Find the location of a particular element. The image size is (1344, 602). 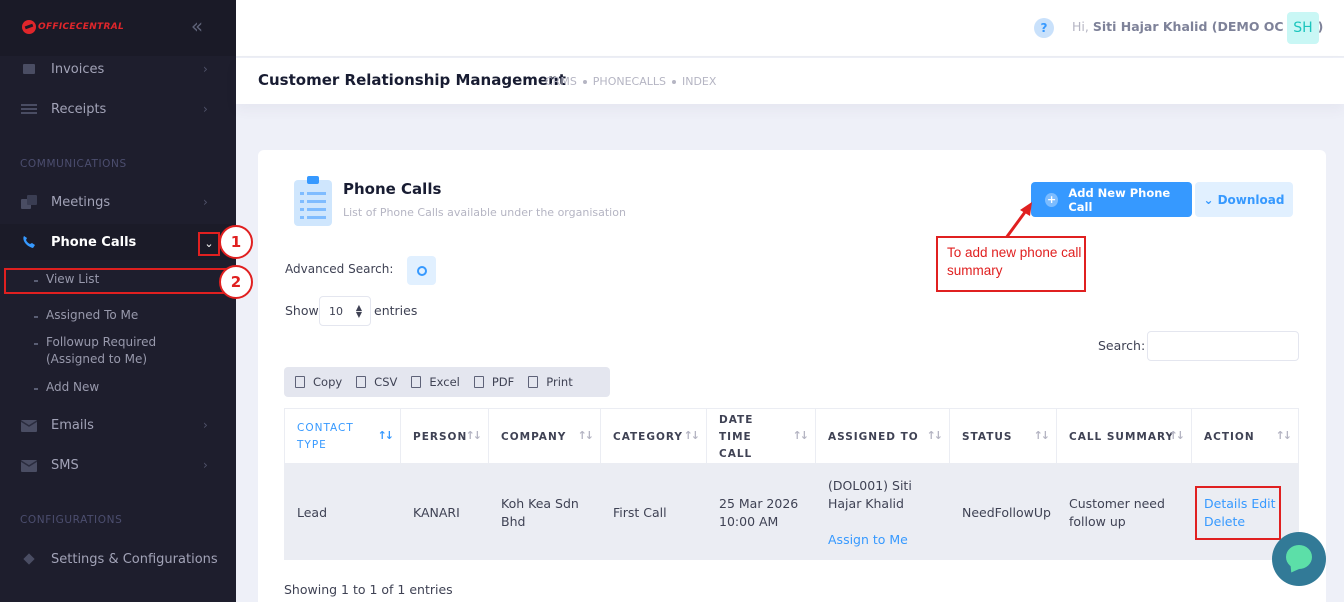

copy-button: Copy is located at coordinates (318, 382).